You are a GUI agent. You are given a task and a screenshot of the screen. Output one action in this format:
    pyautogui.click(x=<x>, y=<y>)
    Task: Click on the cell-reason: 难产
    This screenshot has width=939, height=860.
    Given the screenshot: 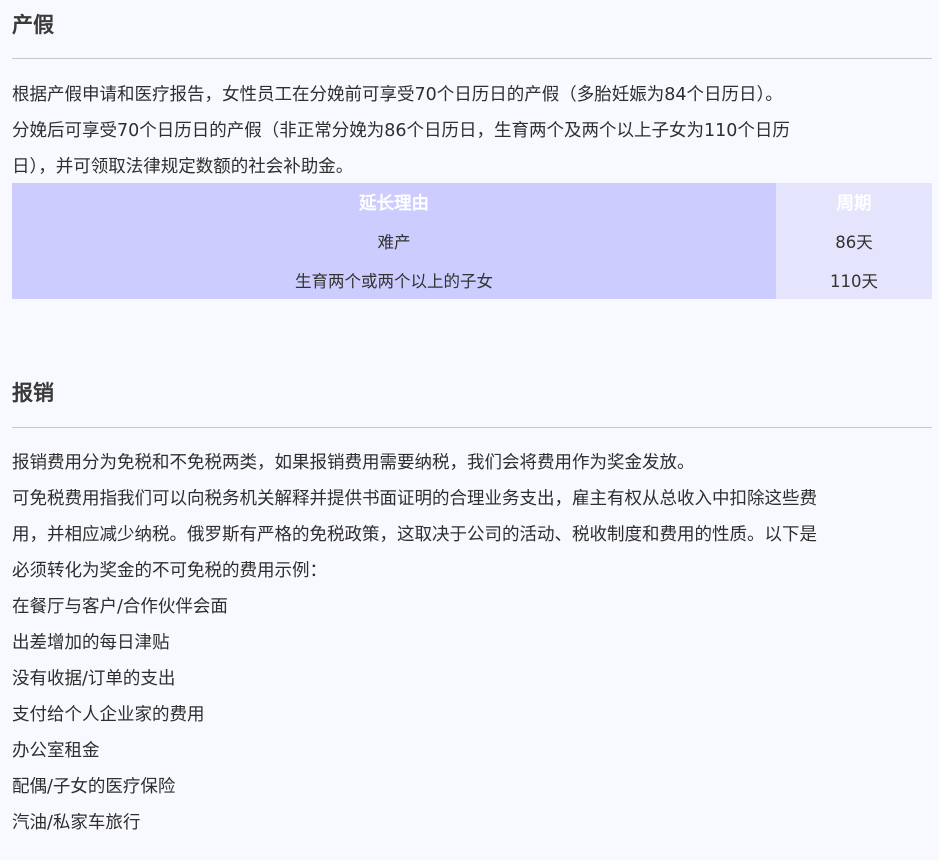 What is the action you would take?
    pyautogui.click(x=394, y=240)
    